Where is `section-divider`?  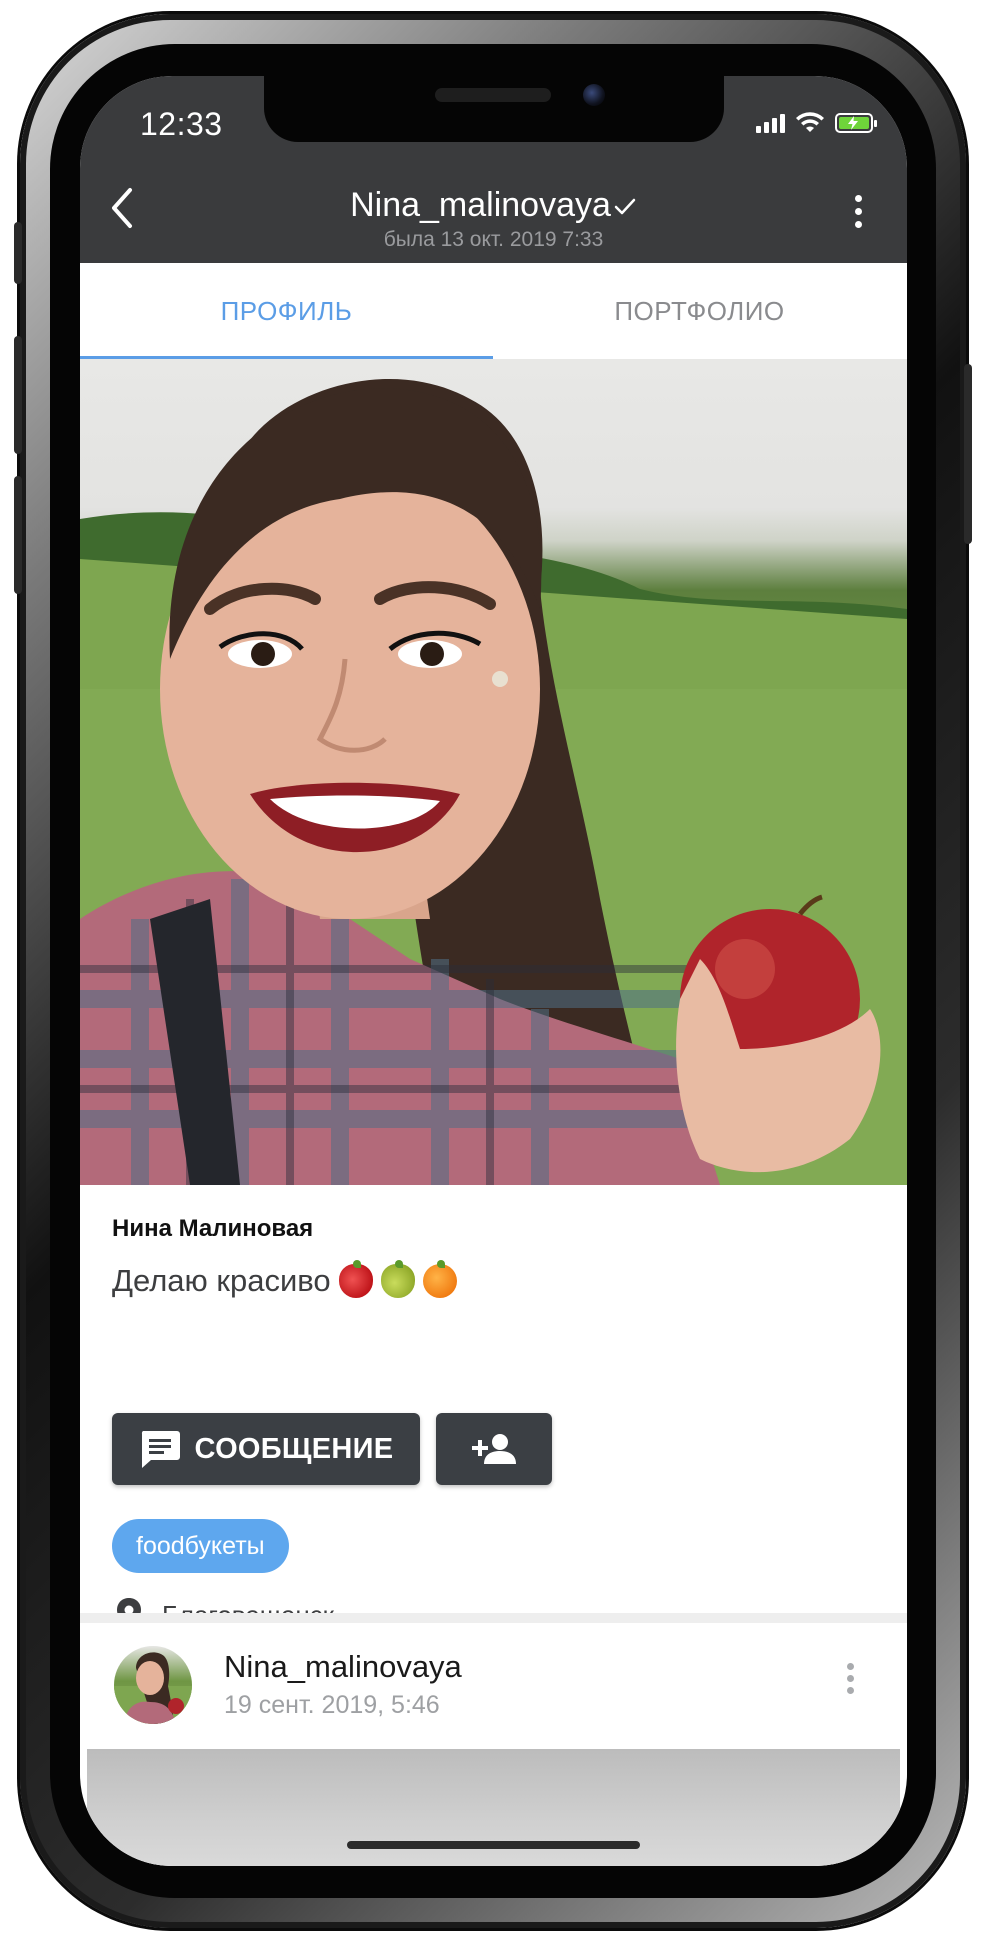
section-divider is located at coordinates (493, 1618).